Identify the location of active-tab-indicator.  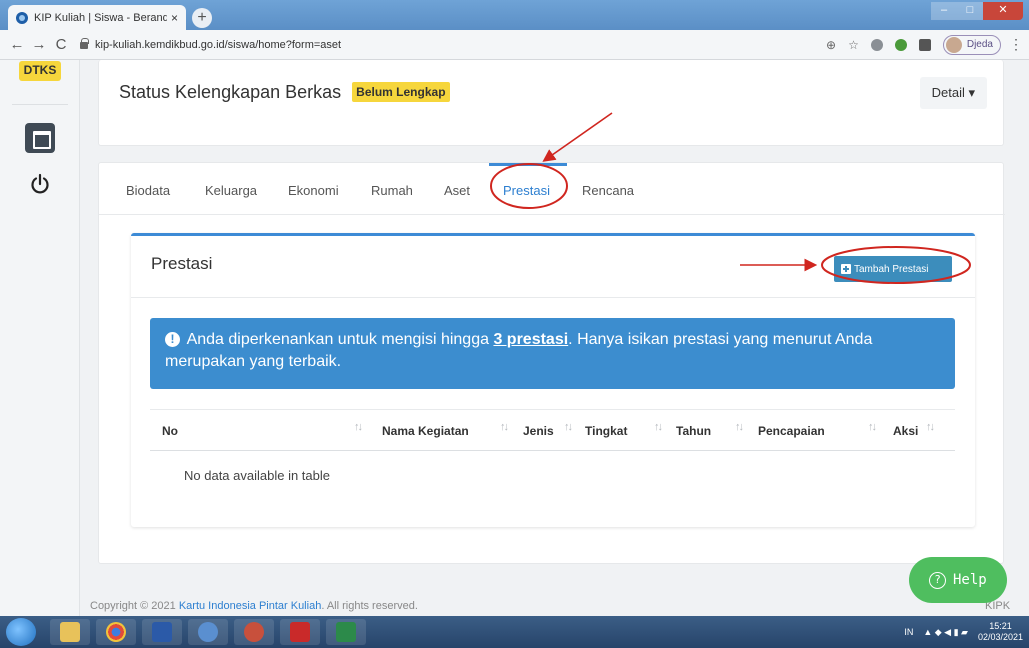
(528, 164).